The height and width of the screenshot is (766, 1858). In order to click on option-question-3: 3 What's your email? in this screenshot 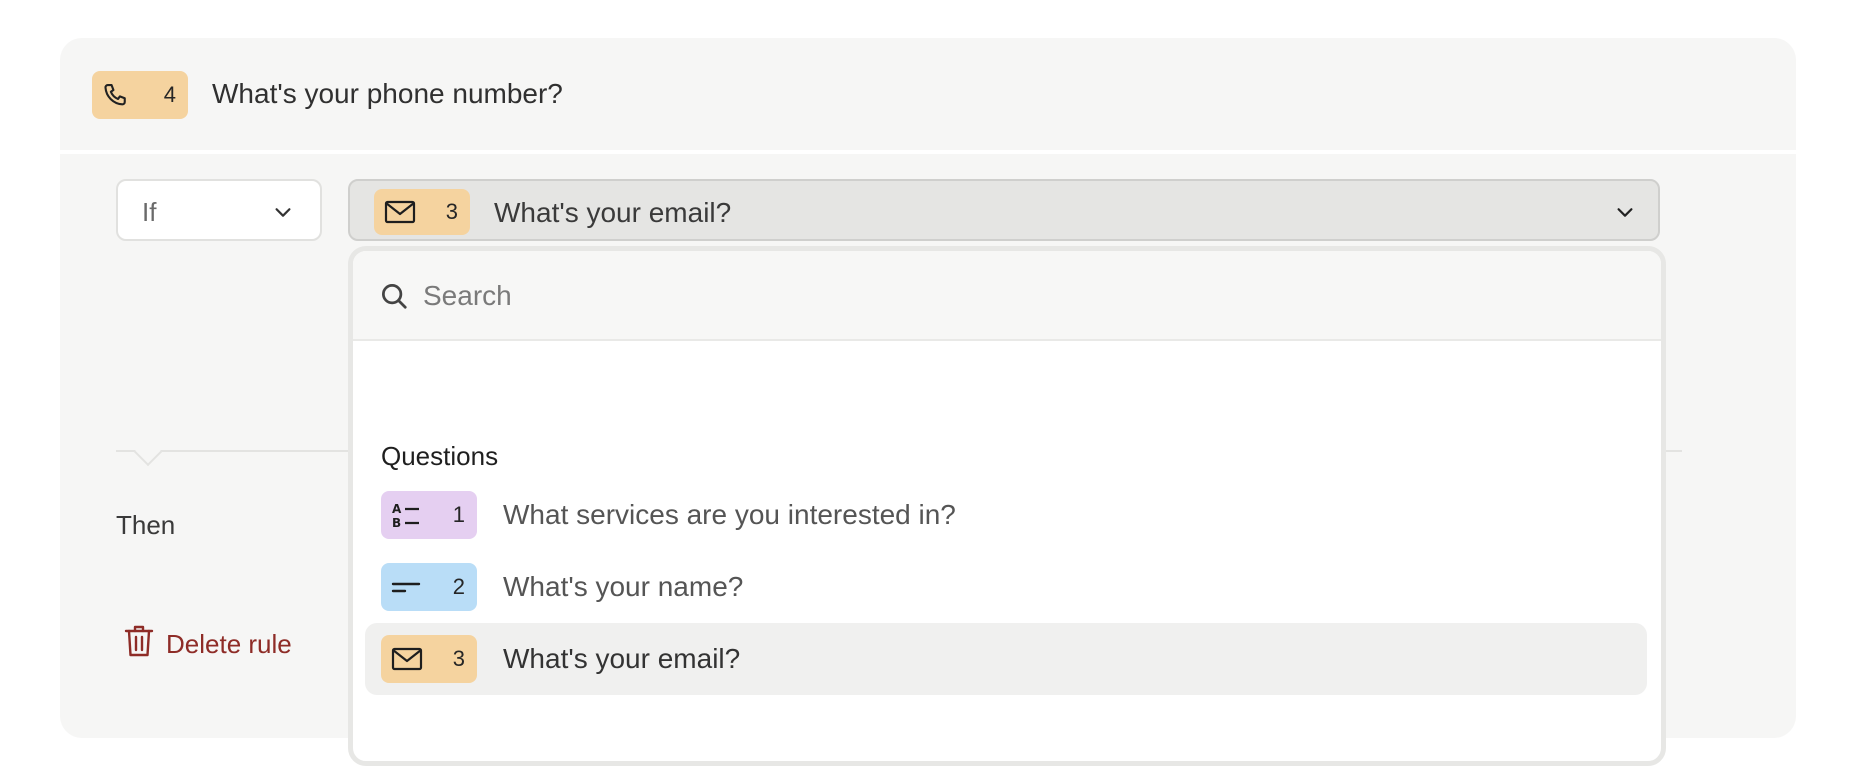, I will do `click(1006, 659)`.